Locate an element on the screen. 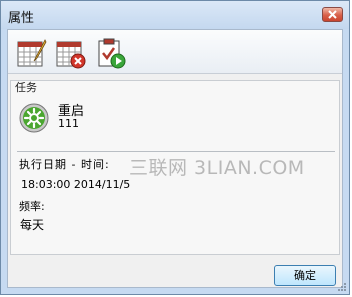 This screenshot has width=352, height=297. restart-icon is located at coordinates (34, 118).